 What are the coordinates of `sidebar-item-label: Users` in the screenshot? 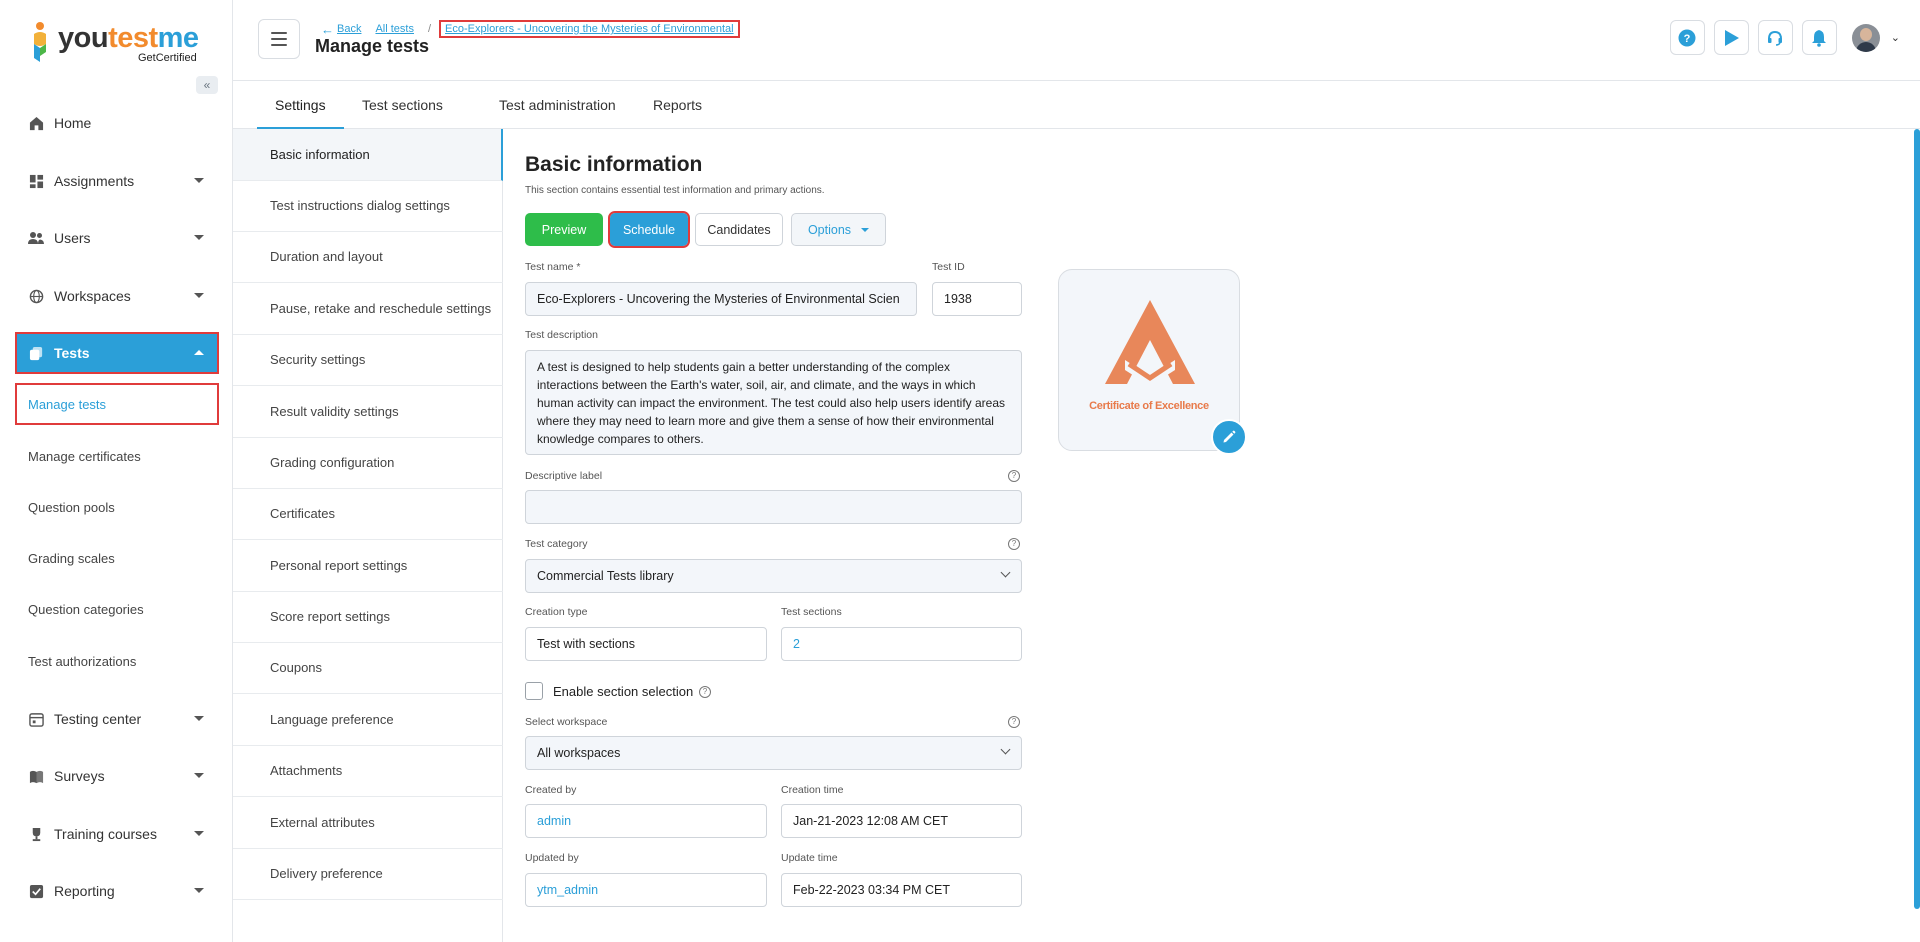 It's located at (72, 238).